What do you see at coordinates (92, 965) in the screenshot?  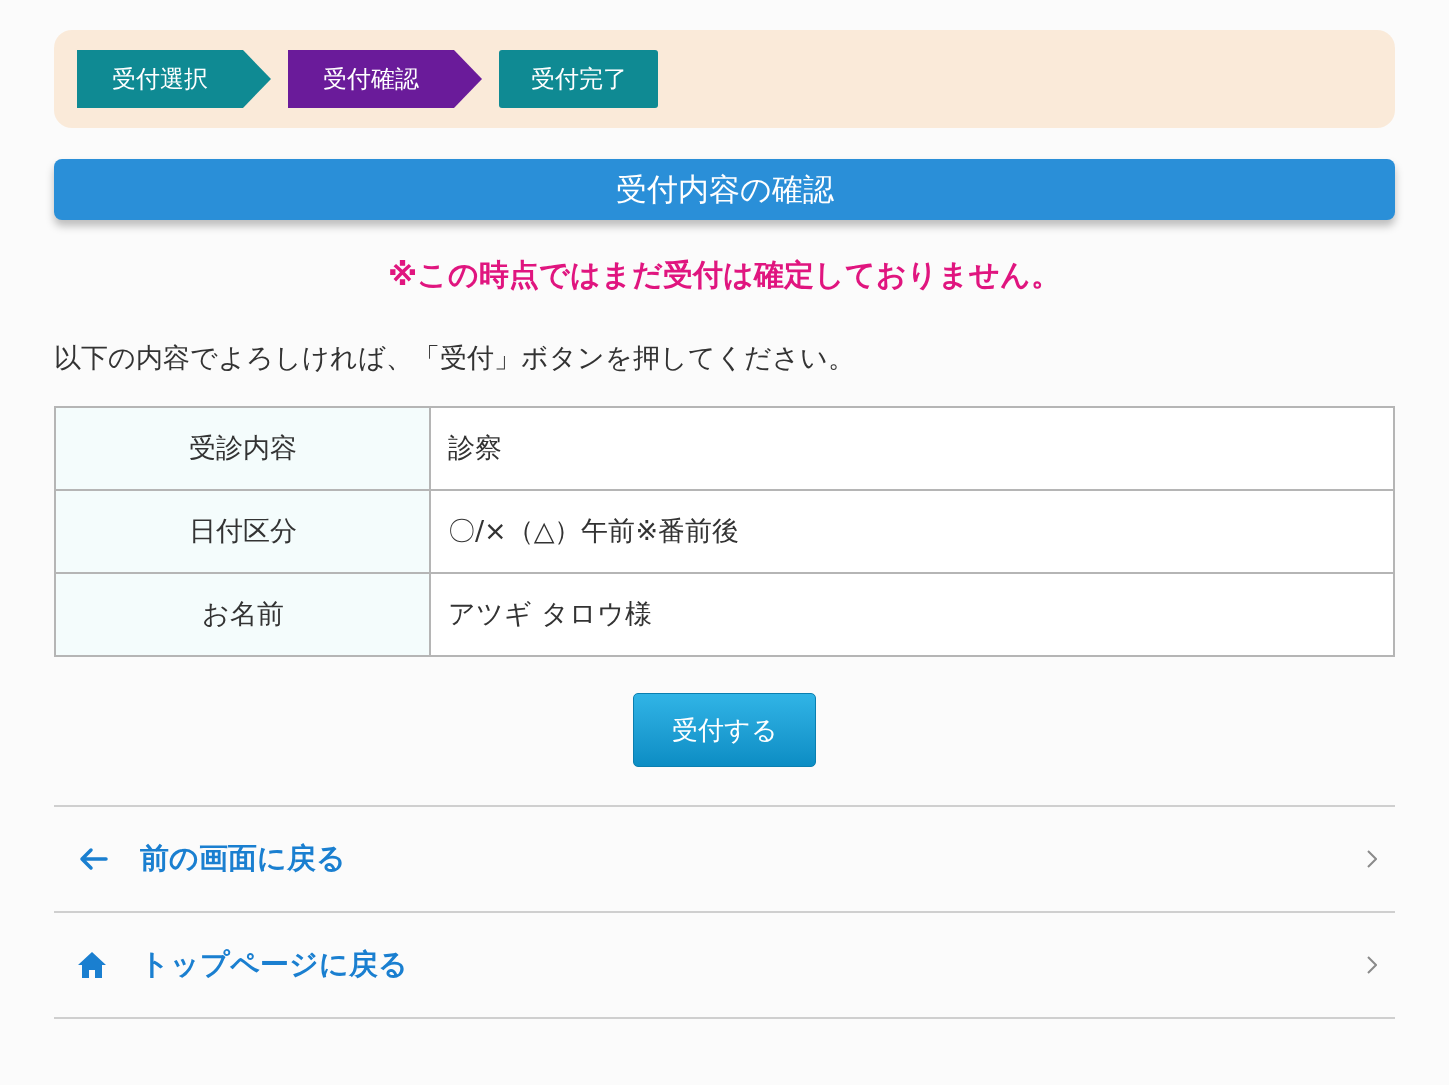 I see `home-icon` at bounding box center [92, 965].